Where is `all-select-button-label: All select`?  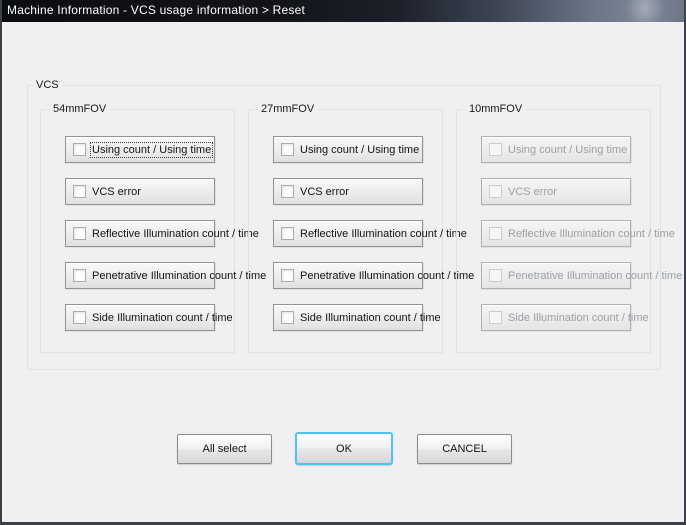 all-select-button-label: All select is located at coordinates (224, 449).